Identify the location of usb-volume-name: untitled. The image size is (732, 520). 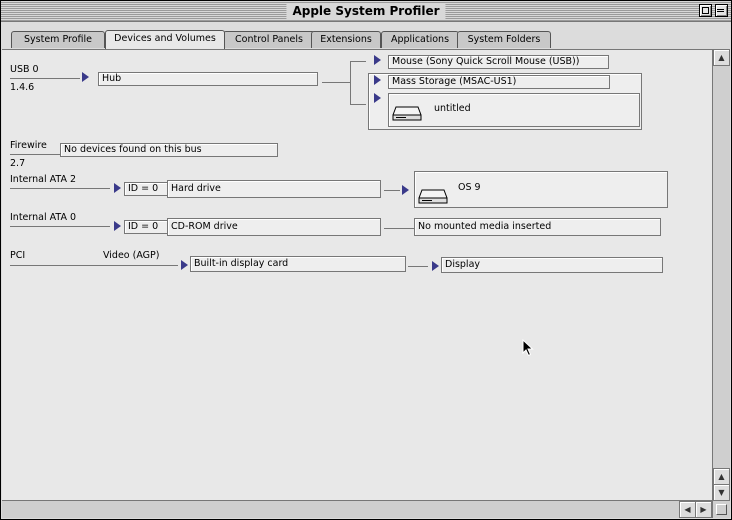
(452, 108).